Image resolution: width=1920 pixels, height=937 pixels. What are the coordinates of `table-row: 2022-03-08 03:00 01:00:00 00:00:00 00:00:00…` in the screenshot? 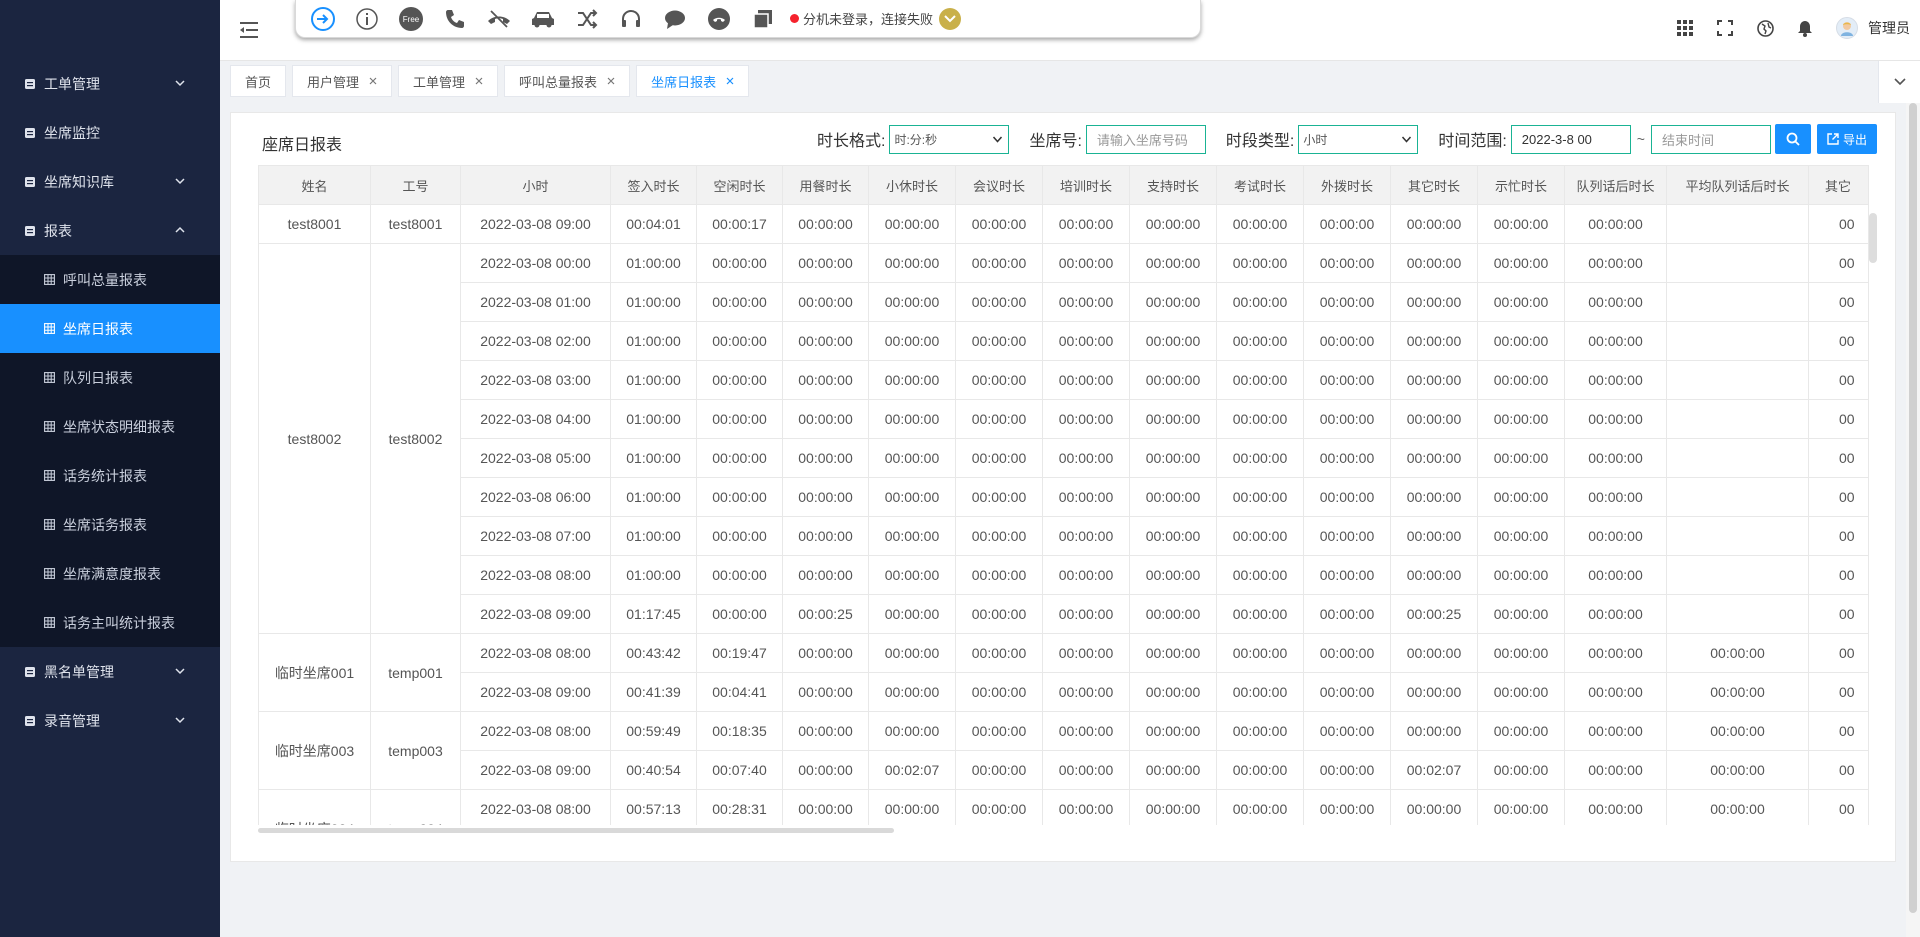 It's located at (1064, 380).